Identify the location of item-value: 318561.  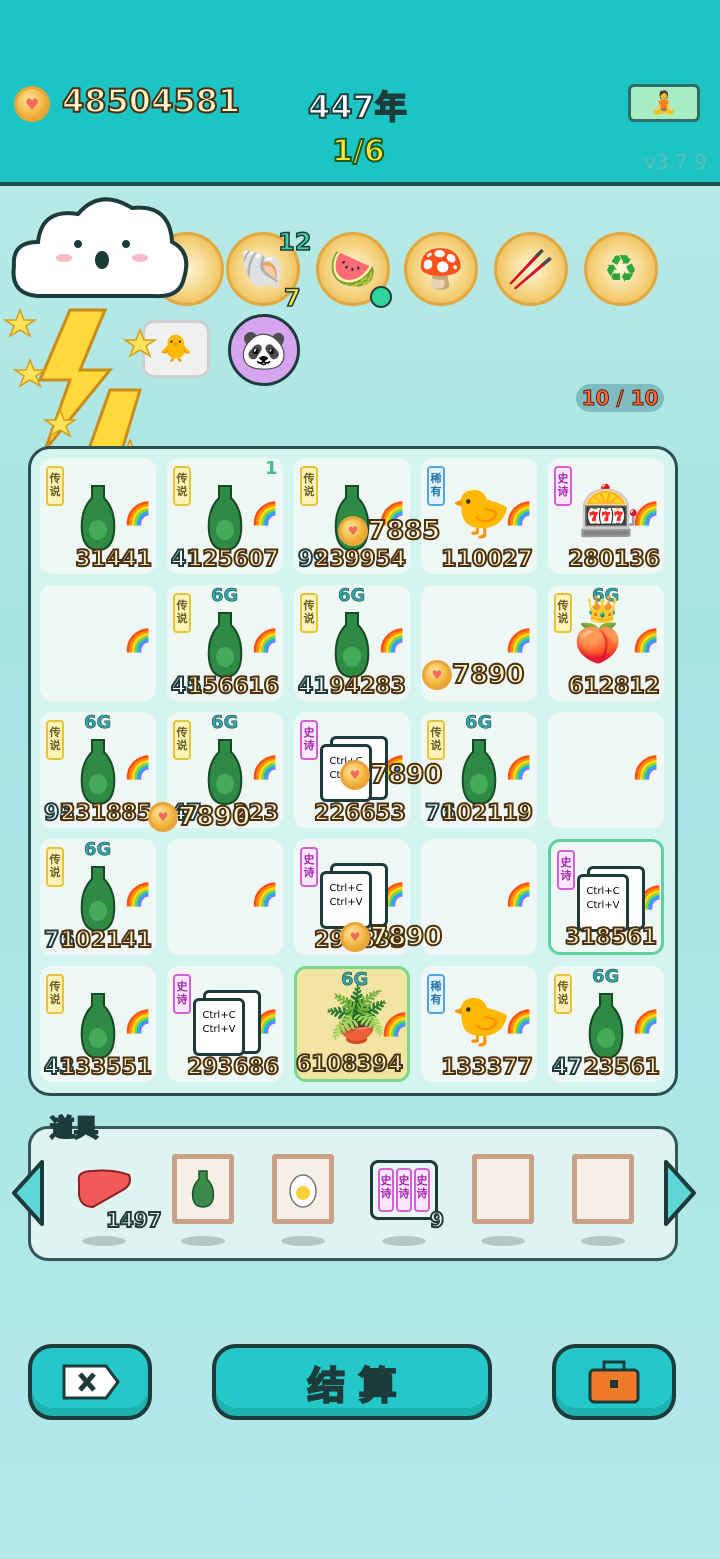
(611, 937).